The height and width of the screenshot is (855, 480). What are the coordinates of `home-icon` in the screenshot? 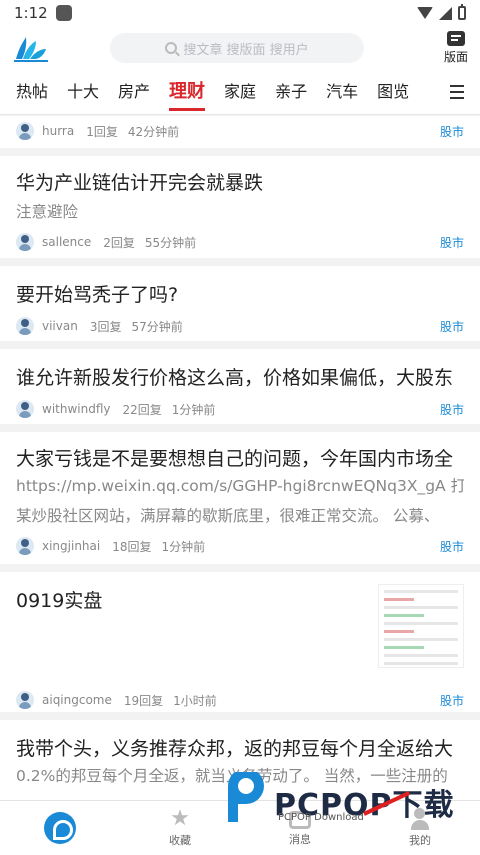 It's located at (60, 828).